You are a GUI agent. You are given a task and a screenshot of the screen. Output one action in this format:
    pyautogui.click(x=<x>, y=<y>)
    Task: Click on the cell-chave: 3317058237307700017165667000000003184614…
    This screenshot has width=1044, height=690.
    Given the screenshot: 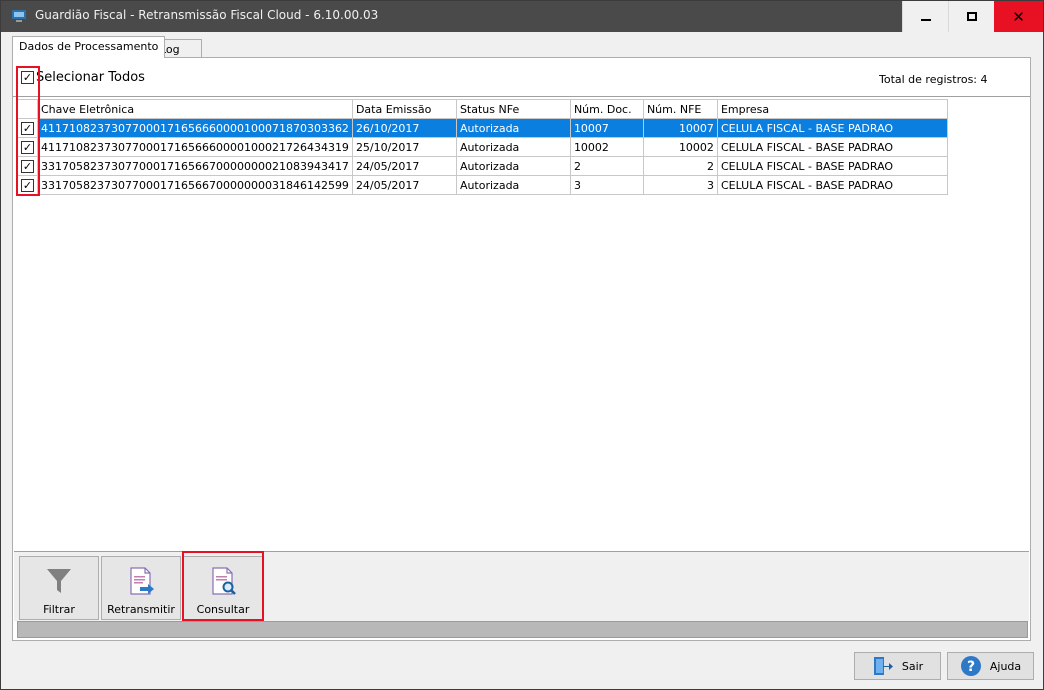 What is the action you would take?
    pyautogui.click(x=195, y=185)
    